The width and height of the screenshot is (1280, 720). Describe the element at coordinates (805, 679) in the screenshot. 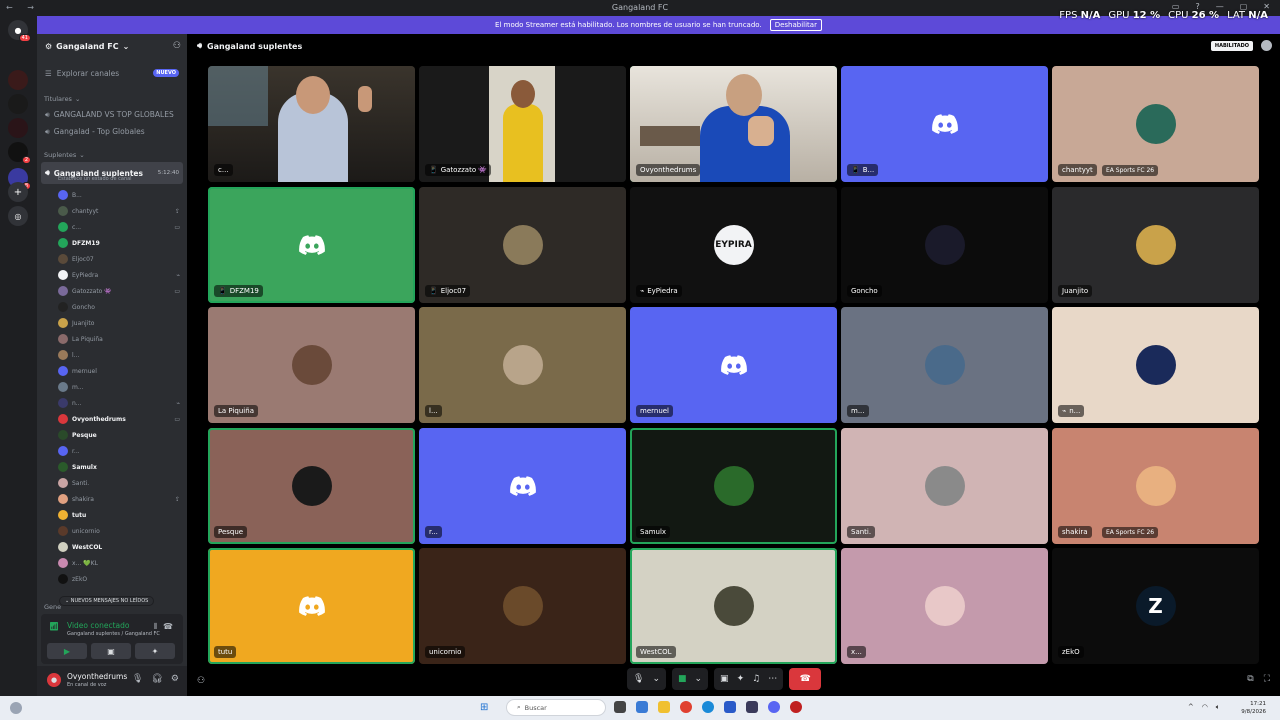

I see `hang-up-button: ☎` at that location.